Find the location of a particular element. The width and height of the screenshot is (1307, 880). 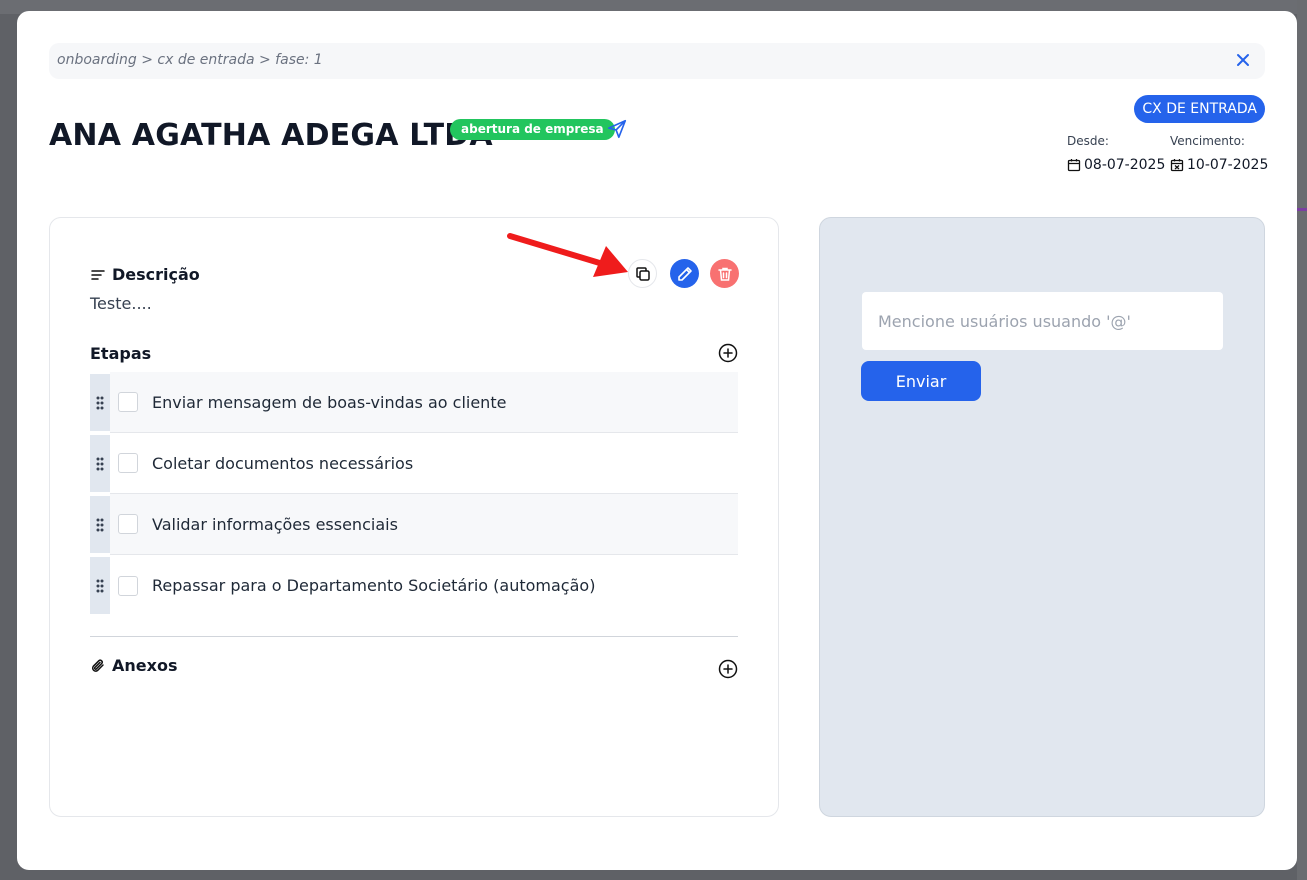

breadcrumb: onboarding > cx de entrada > fase: 1 is located at coordinates (190, 60).